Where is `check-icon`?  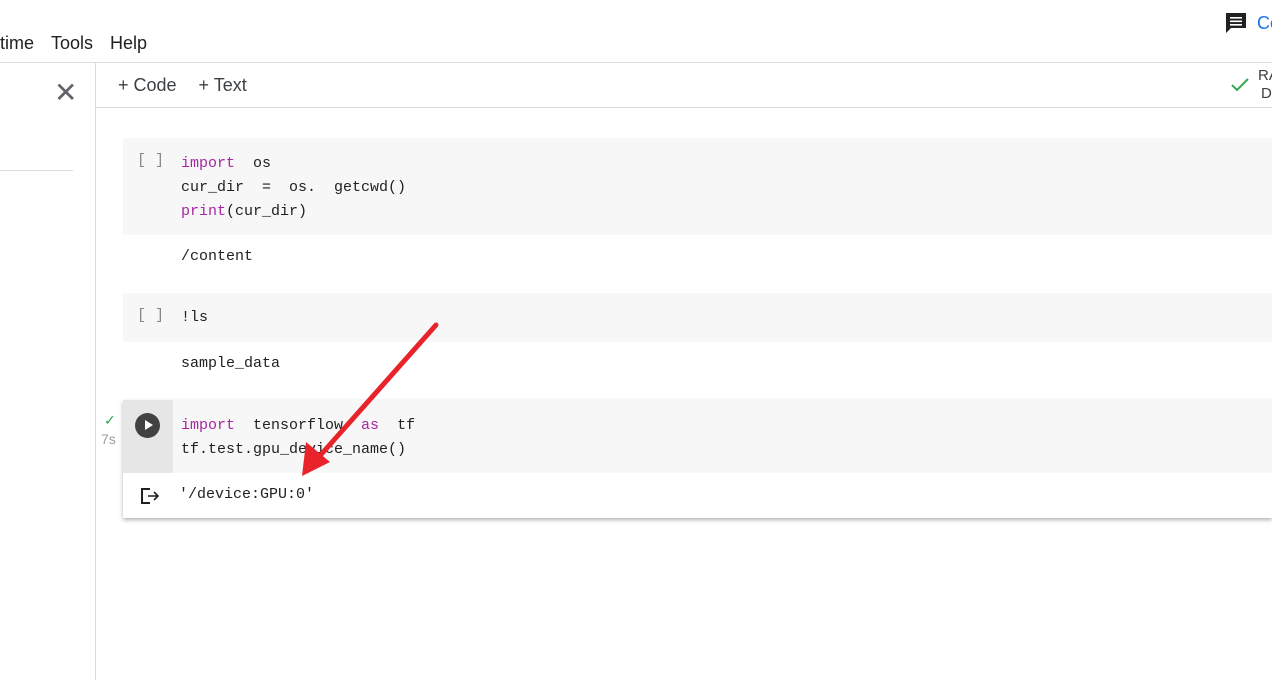 check-icon is located at coordinates (1240, 85).